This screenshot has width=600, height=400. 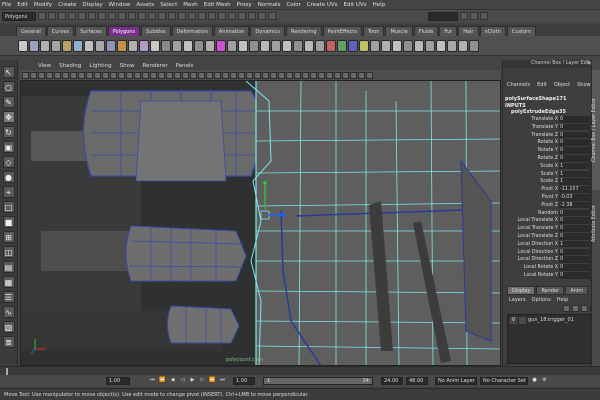 I want to click on play-backwards-icon: ◁, so click(x=182, y=380).